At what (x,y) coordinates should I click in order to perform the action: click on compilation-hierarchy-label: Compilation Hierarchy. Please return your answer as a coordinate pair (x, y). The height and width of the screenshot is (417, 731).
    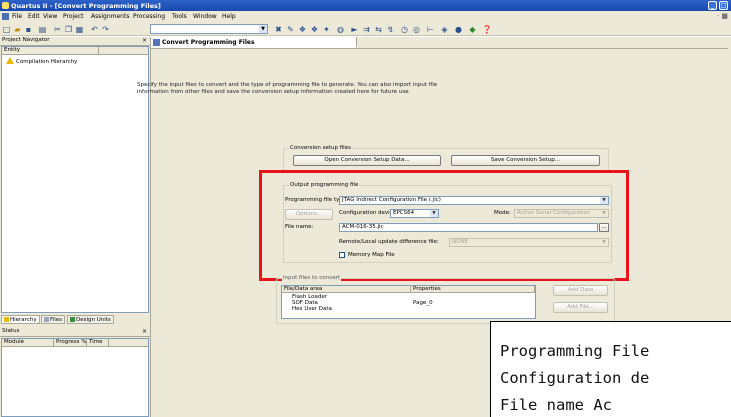
    Looking at the image, I should click on (47, 62).